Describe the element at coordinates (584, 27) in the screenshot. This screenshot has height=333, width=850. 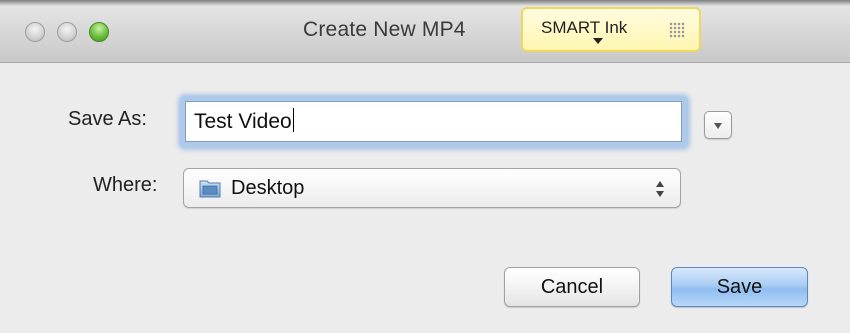
I see `smart-ink-label: SMART Ink` at that location.